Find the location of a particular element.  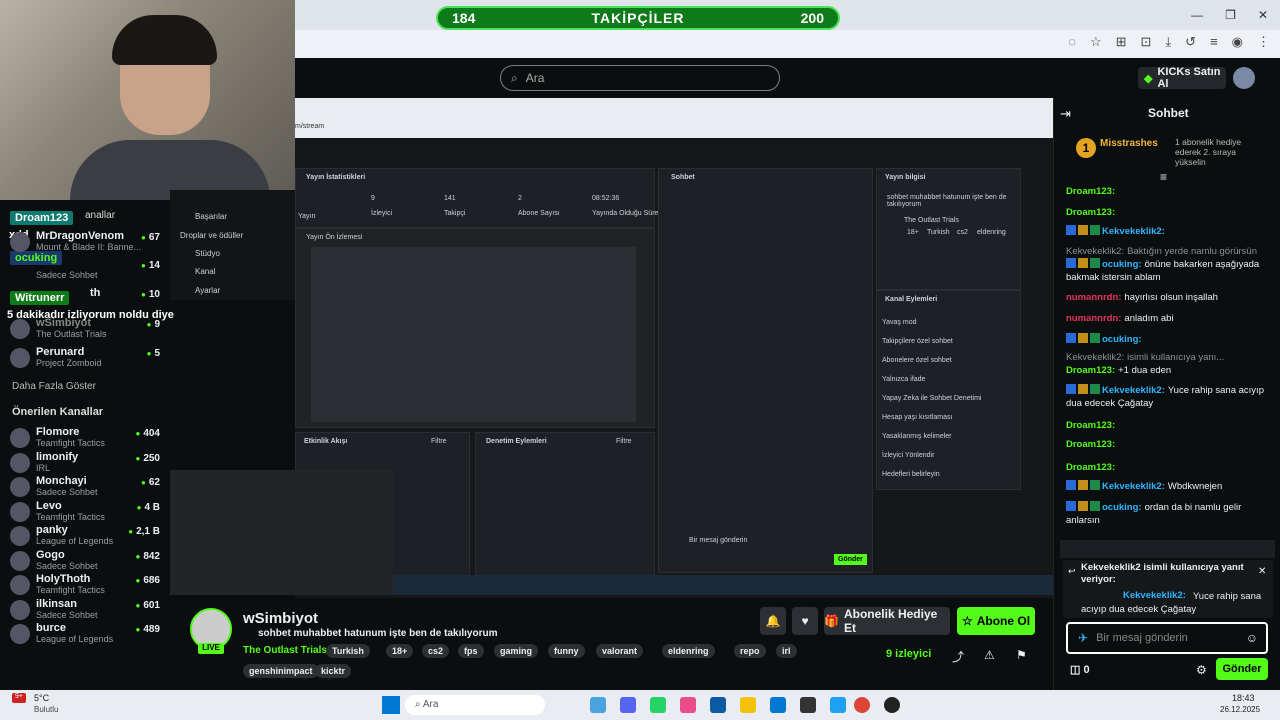

stream-tag: repo is located at coordinates (750, 651).